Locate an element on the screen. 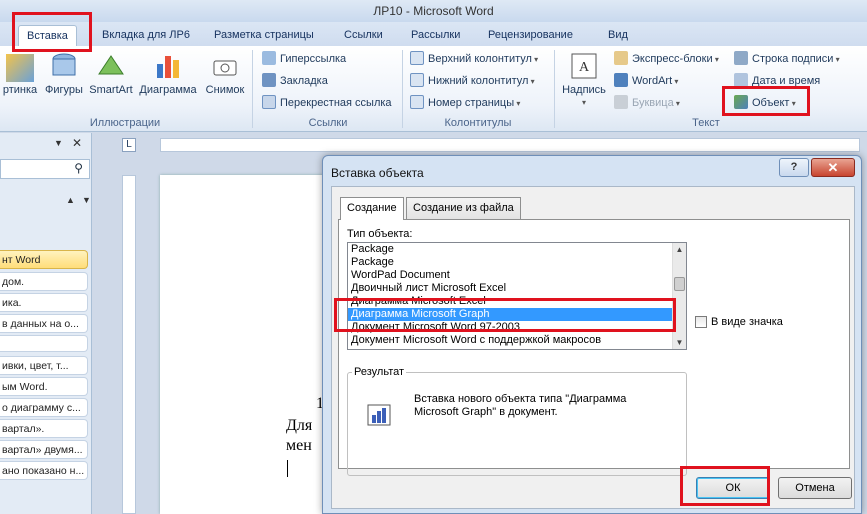 This screenshot has height=514, width=867. header-button: Верхний колонтитул is located at coordinates (474, 59).